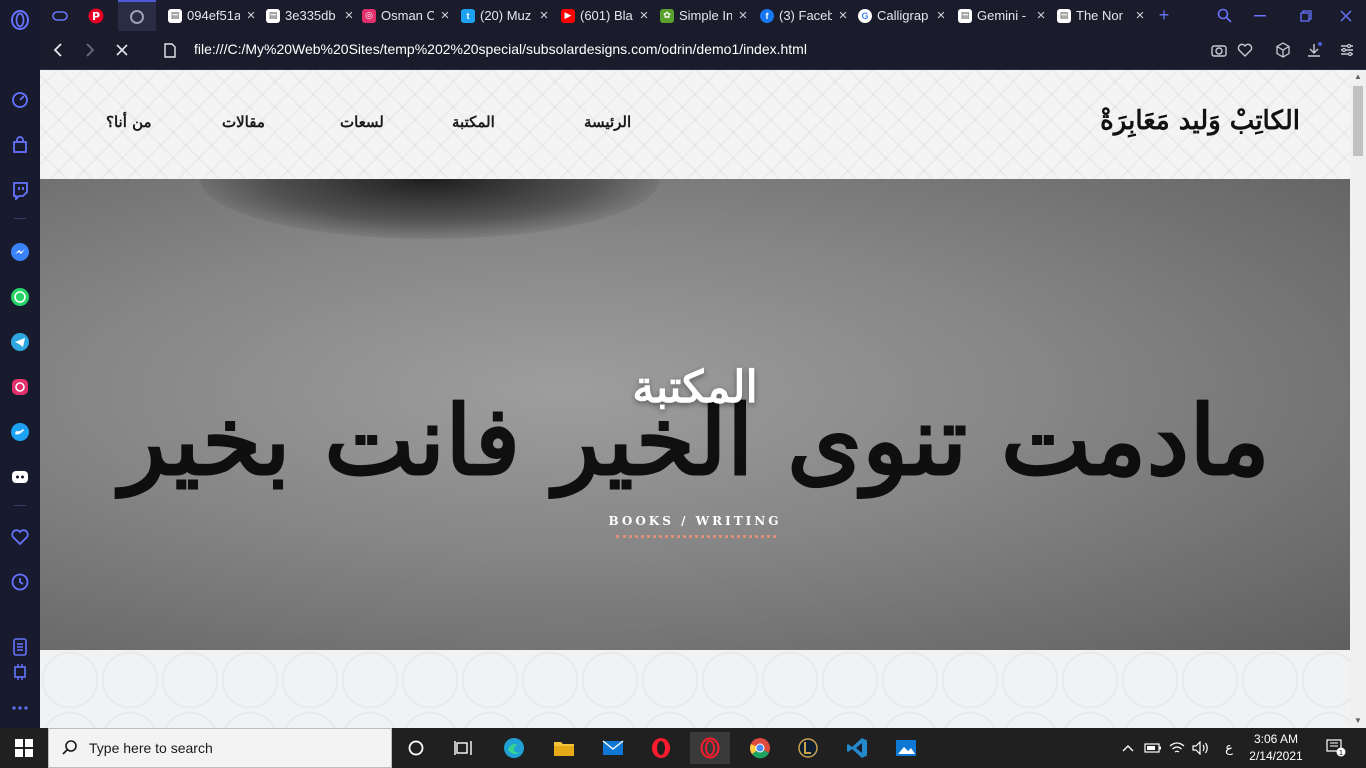 Image resolution: width=1366 pixels, height=768 pixels. Describe the element at coordinates (20, 432) in the screenshot. I see `twitter-icon` at that location.